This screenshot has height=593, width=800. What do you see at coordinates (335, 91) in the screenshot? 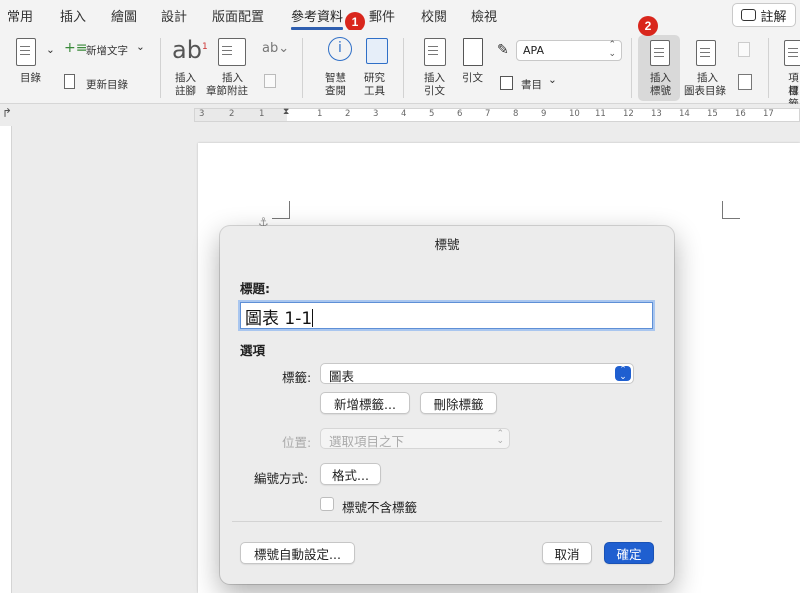
I see `smart-lookup-label-2: 查閱` at bounding box center [335, 91].